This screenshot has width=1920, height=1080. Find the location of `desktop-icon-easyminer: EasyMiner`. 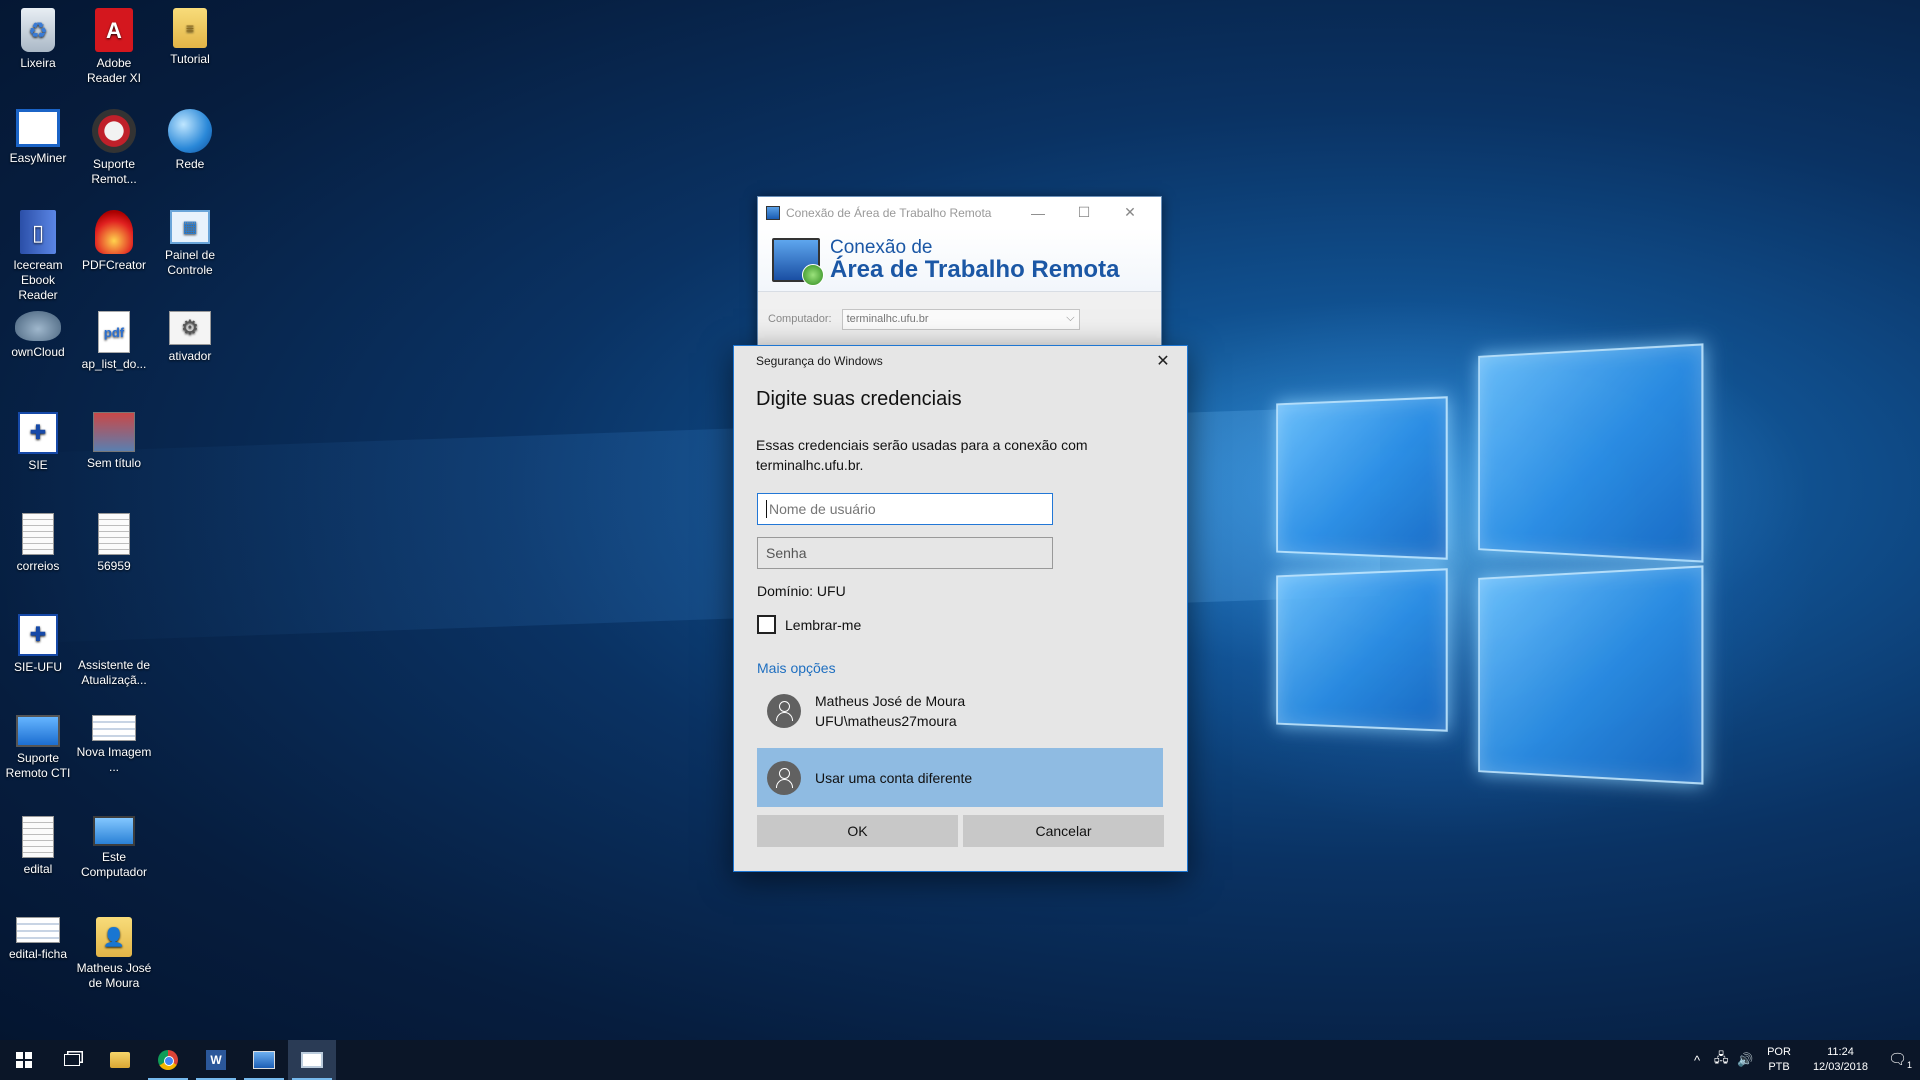

desktop-icon-easyminer: EasyMiner is located at coordinates (38, 137).